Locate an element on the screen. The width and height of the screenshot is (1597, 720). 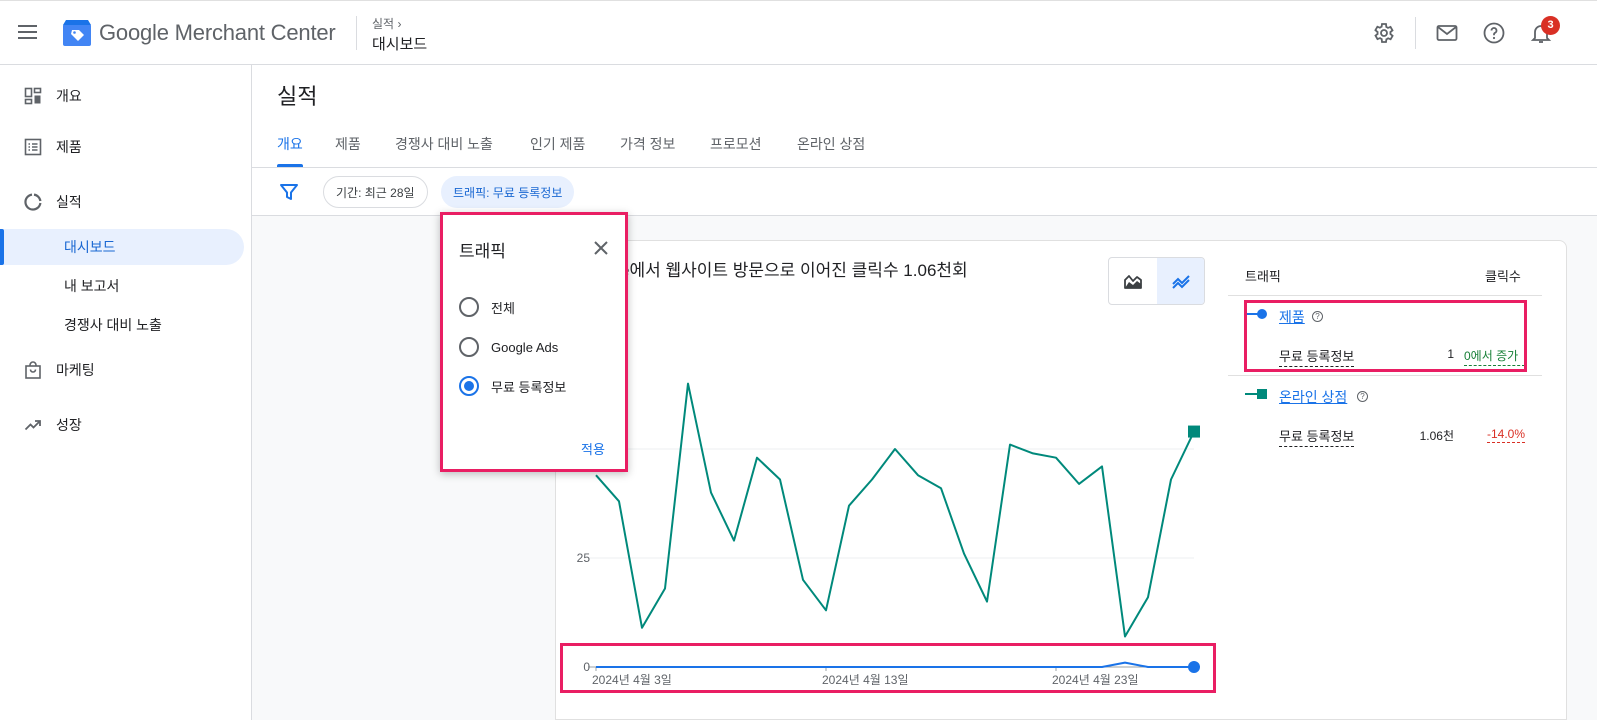
breadcrumb-parent: 실적 › is located at coordinates (386, 23).